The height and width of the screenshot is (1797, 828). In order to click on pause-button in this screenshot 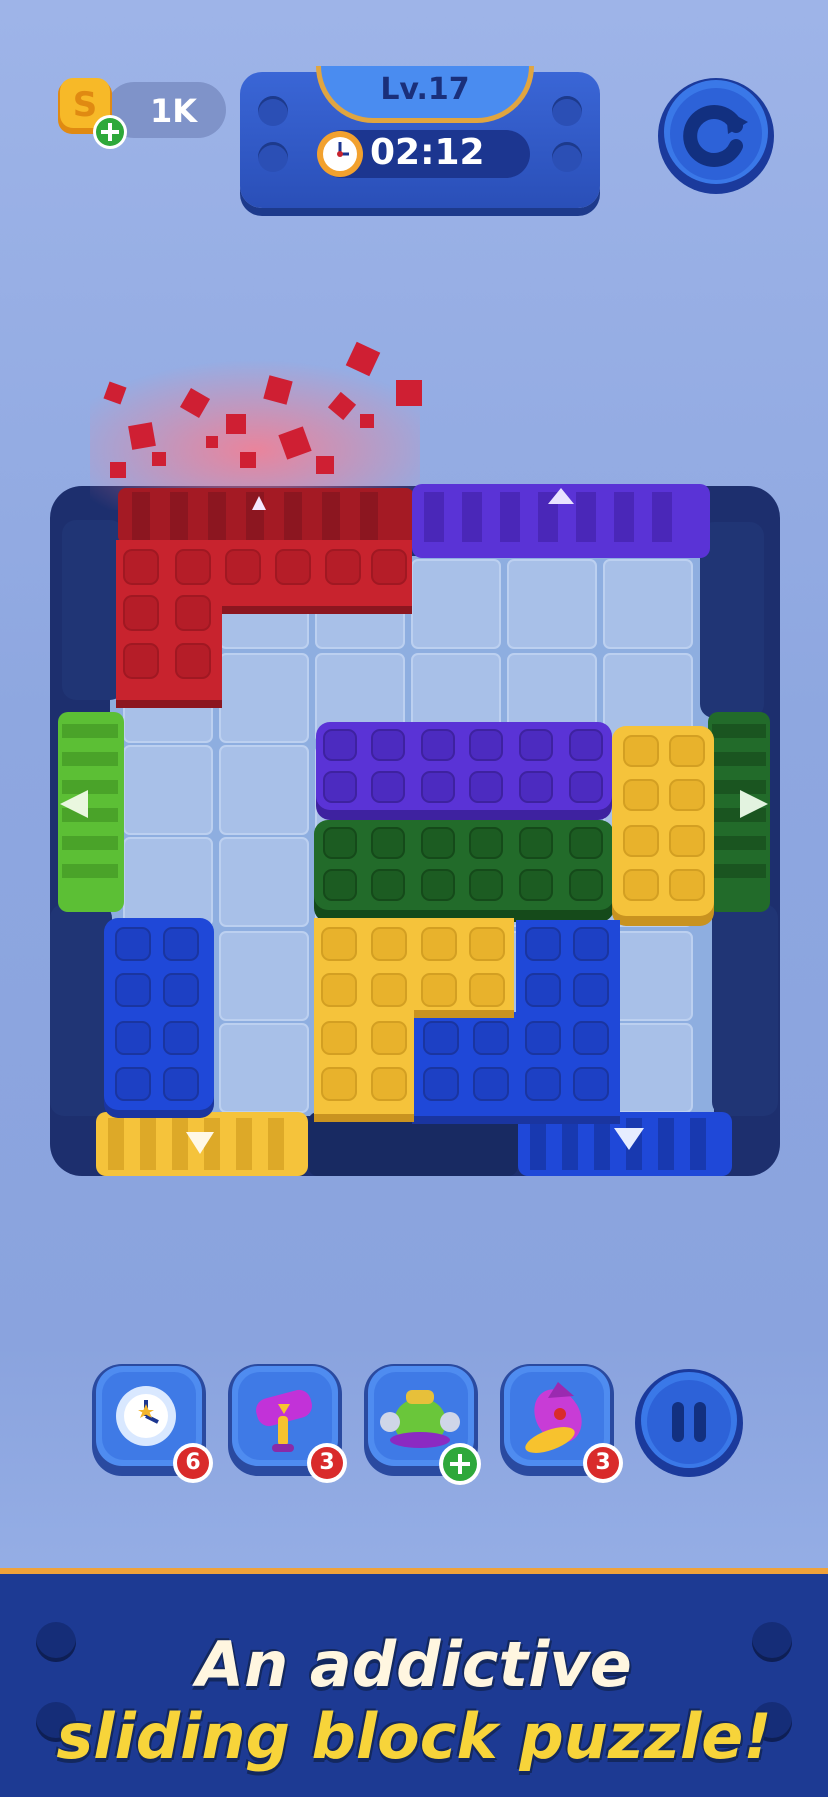, I will do `click(689, 1423)`.